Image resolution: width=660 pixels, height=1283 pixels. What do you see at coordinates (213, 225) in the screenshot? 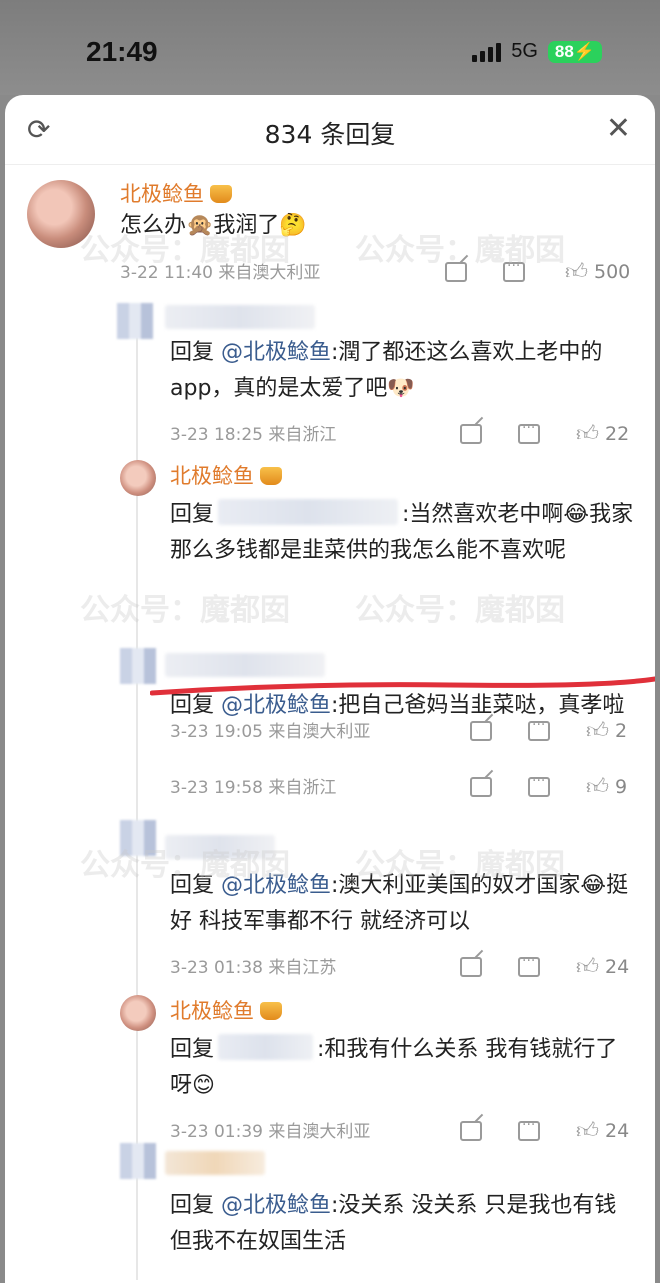
I see `comment-text: 怎么办🙊我润了🤔` at bounding box center [213, 225].